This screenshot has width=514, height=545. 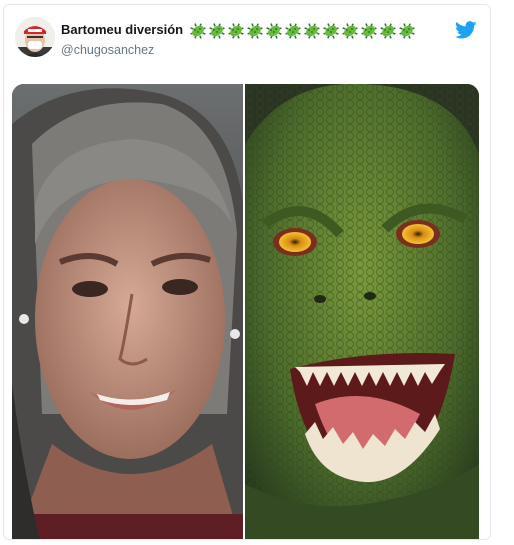 What do you see at coordinates (107, 50) in the screenshot?
I see `user-handle: @chugosanchez` at bounding box center [107, 50].